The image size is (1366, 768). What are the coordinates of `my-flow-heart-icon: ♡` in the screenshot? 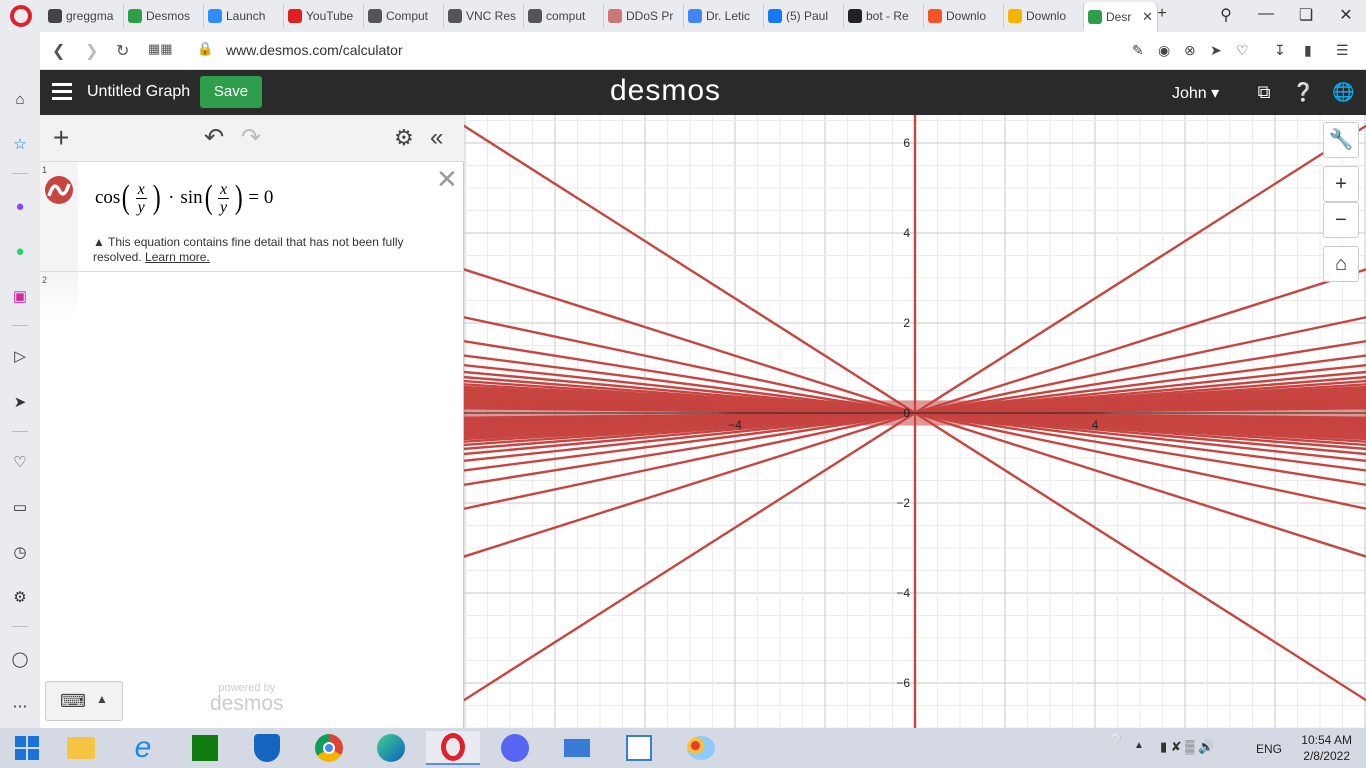 It's located at (20, 462).